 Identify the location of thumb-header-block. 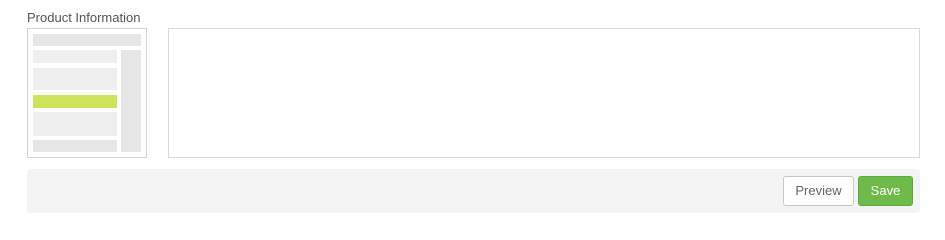
(87, 40).